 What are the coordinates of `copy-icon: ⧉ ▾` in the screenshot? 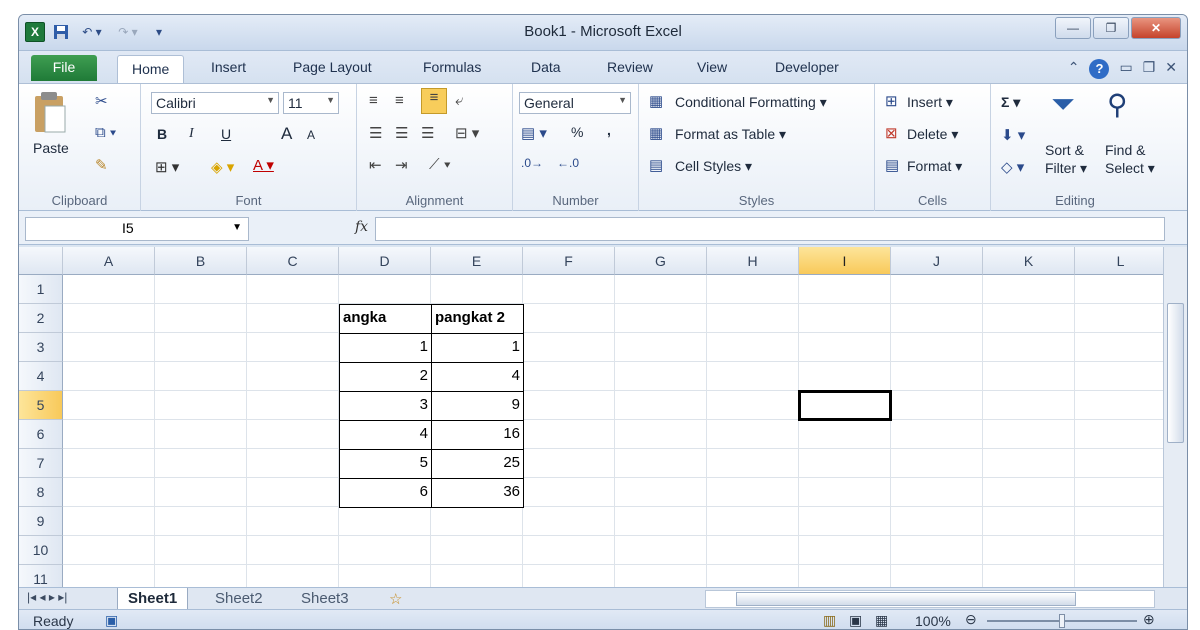 It's located at (105, 132).